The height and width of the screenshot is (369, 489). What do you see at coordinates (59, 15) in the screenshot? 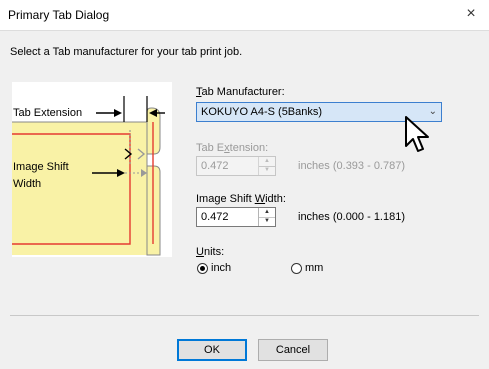
I see `dialog-title: Primary Tab Dialog` at bounding box center [59, 15].